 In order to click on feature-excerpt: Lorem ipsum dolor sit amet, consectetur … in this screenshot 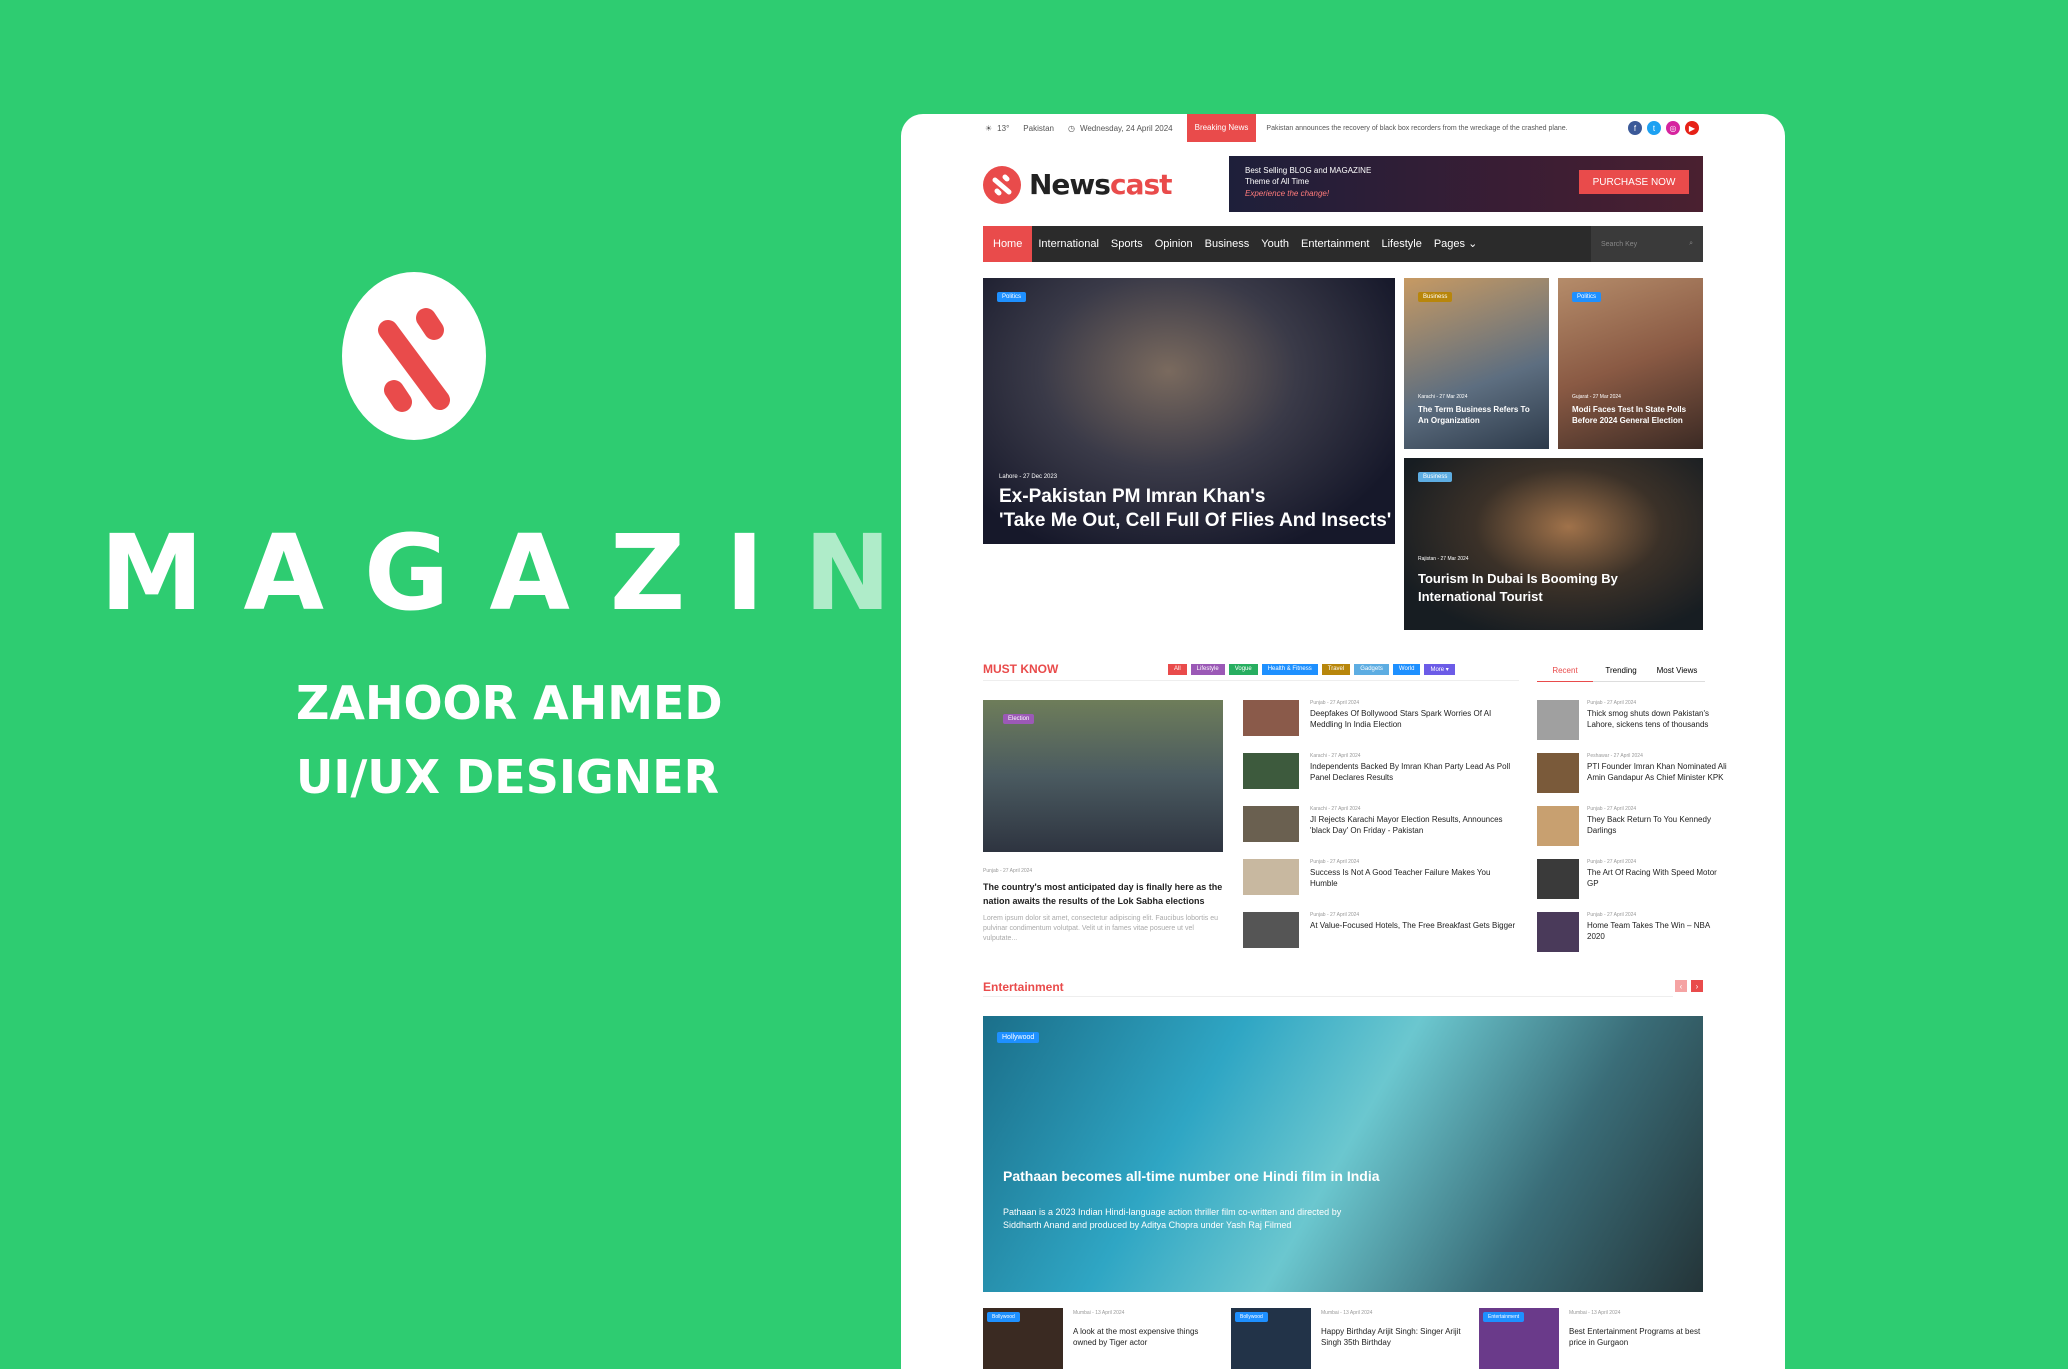, I will do `click(1100, 928)`.